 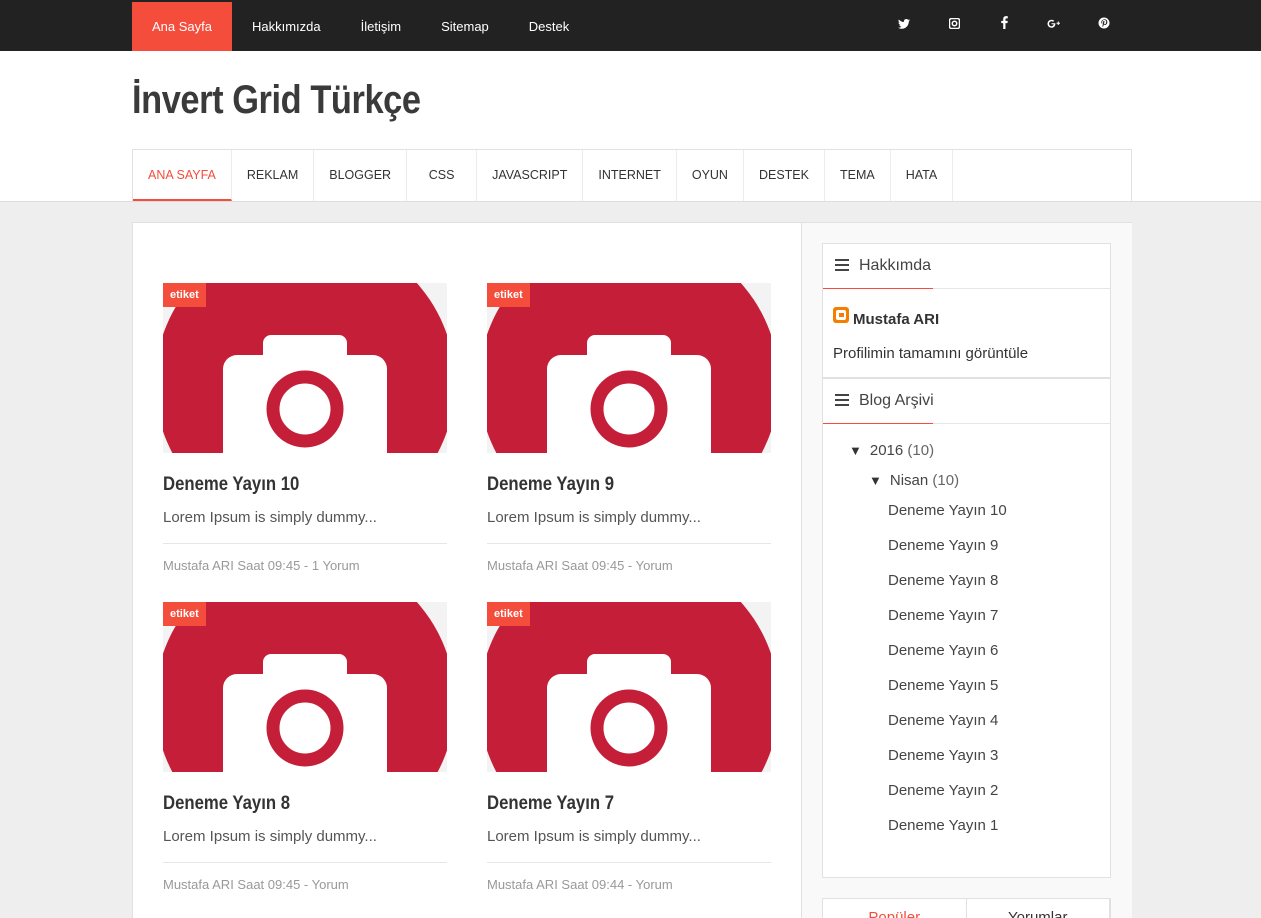 What do you see at coordinates (896, 319) in the screenshot?
I see `profile-name: Mustafa ARI` at bounding box center [896, 319].